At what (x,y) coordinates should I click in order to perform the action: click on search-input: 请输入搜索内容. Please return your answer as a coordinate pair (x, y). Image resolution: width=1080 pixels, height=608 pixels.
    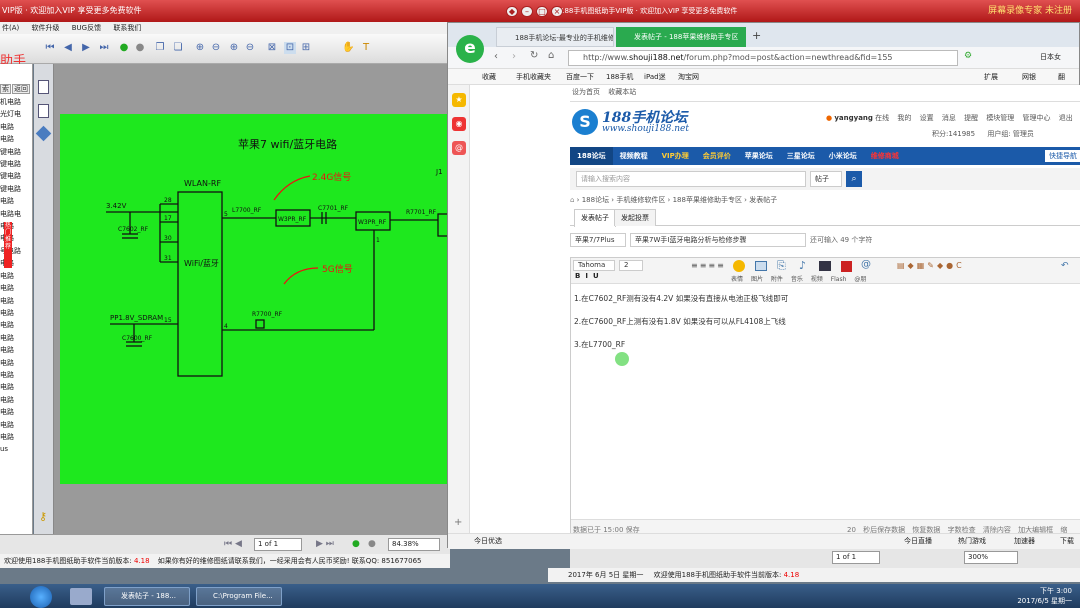
    Looking at the image, I should click on (691, 179).